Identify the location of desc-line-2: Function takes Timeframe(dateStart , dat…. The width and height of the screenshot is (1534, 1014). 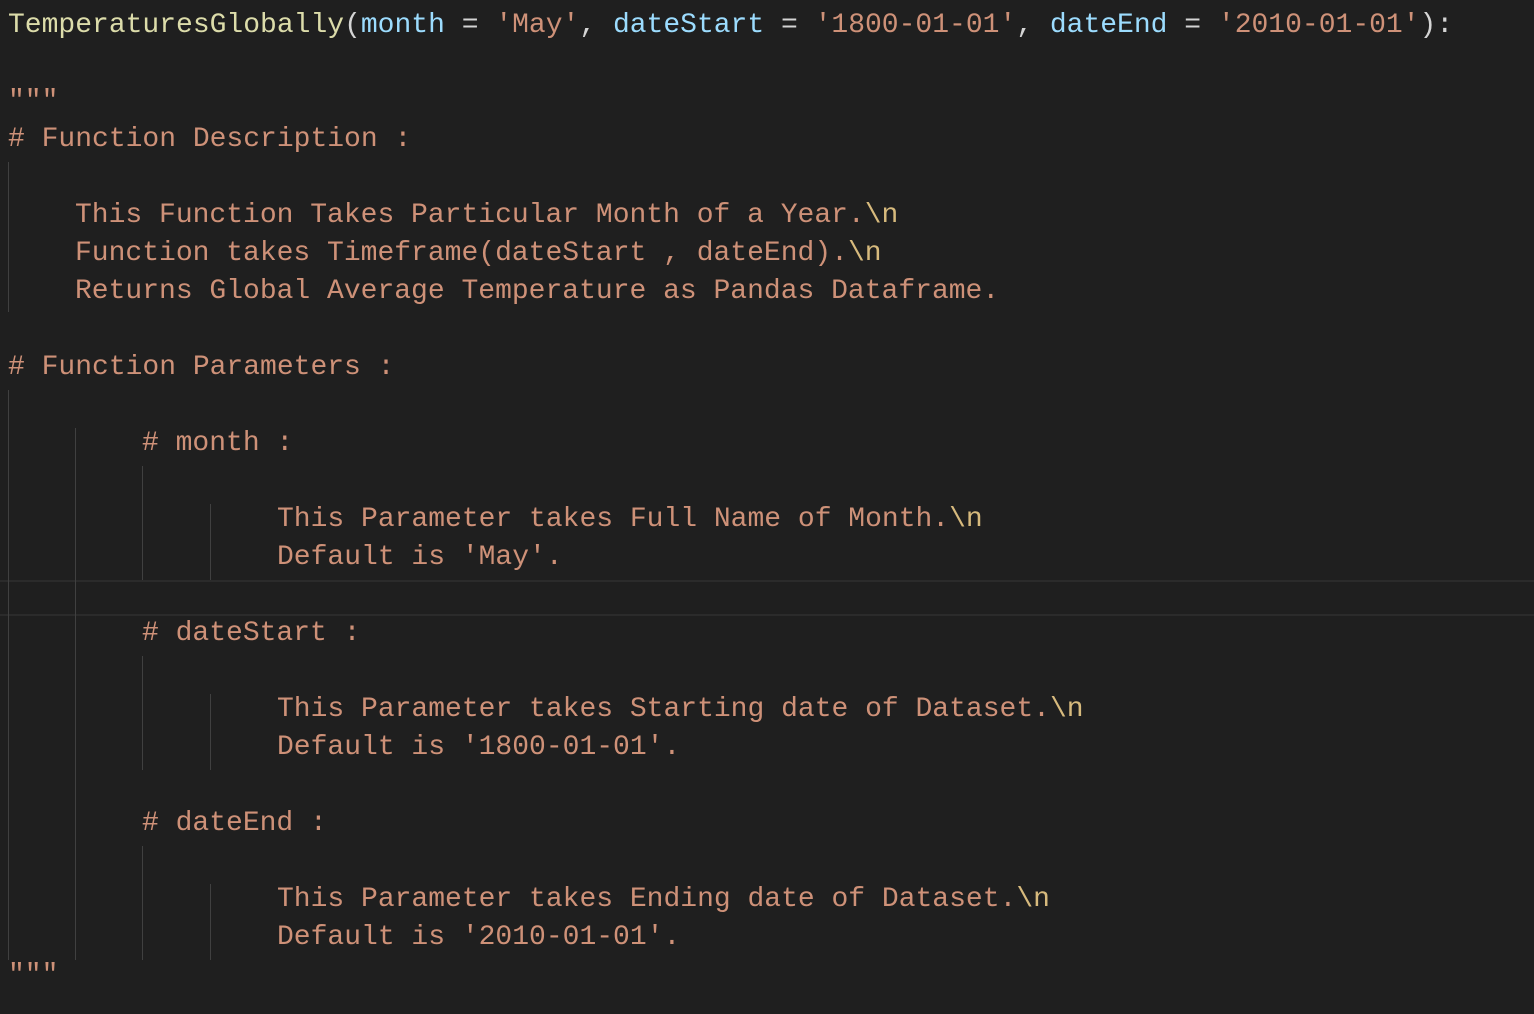
(478, 254).